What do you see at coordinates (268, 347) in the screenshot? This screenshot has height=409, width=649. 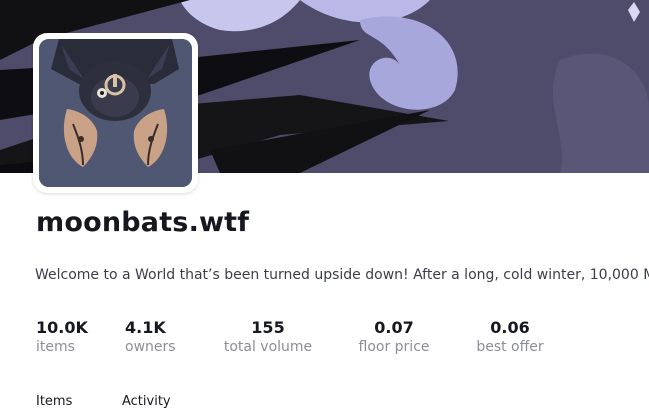 I see `stat-total-volume-label: total volume` at bounding box center [268, 347].